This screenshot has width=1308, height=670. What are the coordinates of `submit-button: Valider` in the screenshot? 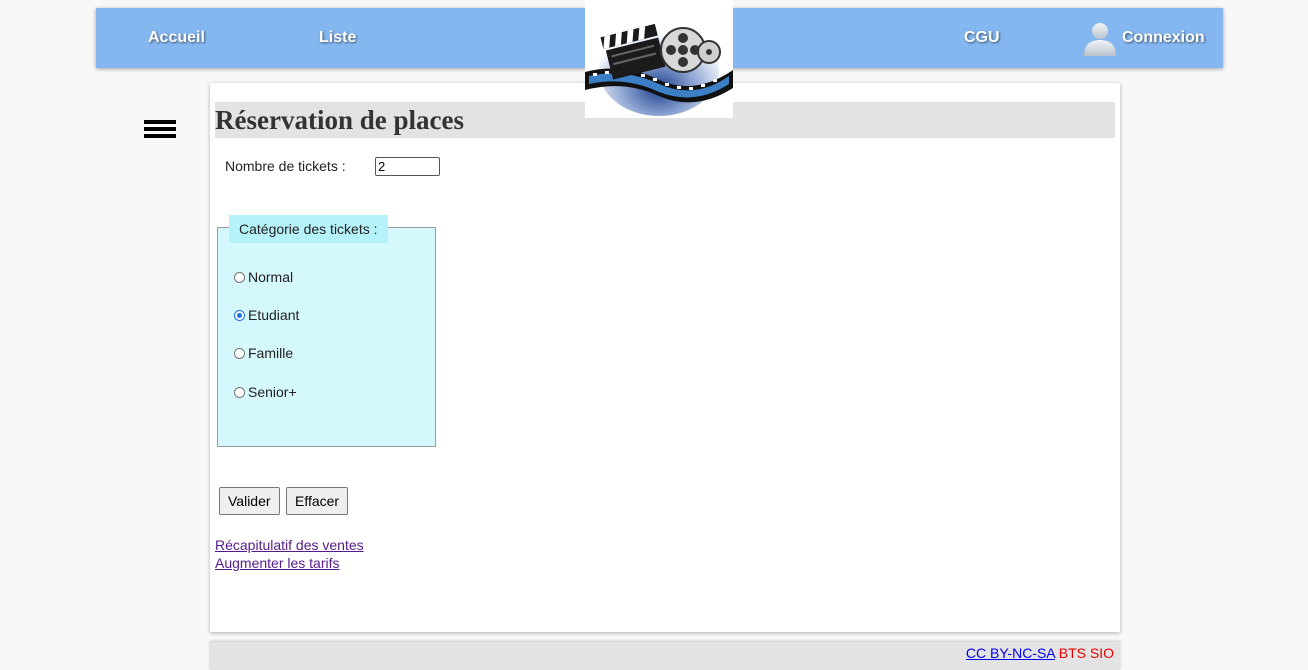 It's located at (249, 501).